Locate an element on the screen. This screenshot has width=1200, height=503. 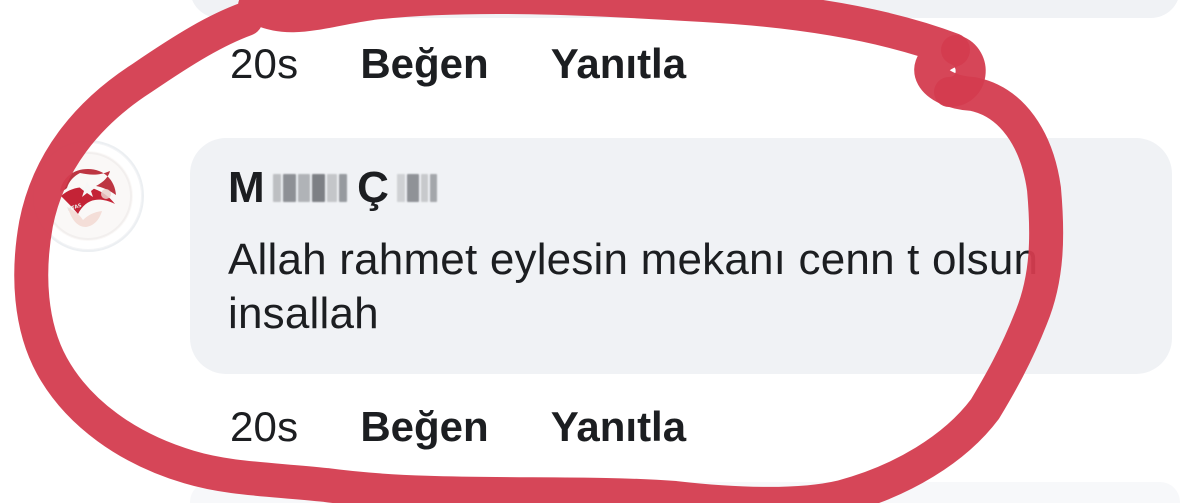
previous-like-link: Beğen is located at coordinates (424, 64).